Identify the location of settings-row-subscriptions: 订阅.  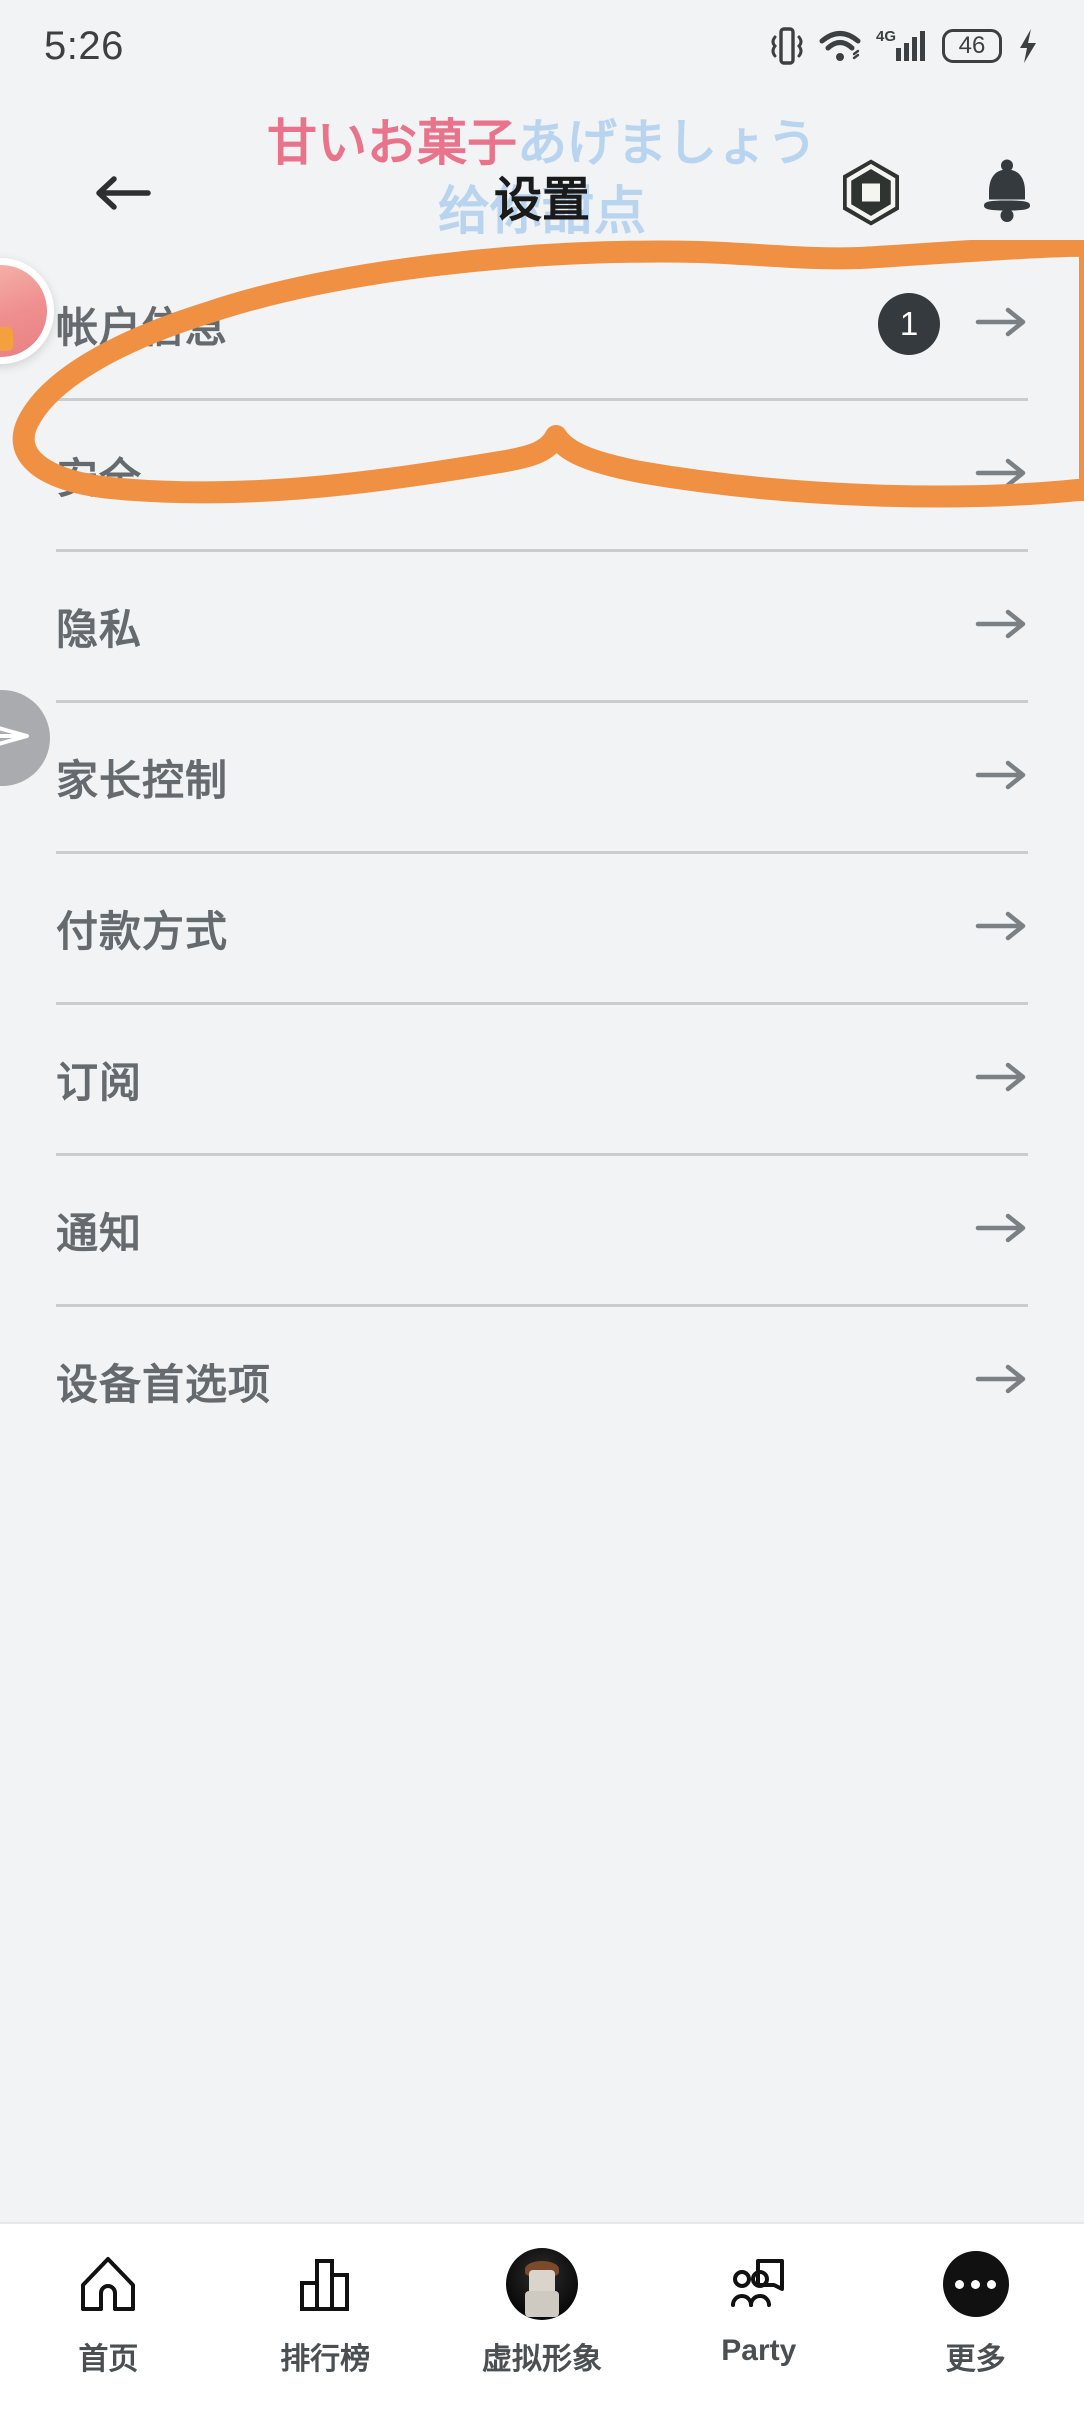
(542, 1079).